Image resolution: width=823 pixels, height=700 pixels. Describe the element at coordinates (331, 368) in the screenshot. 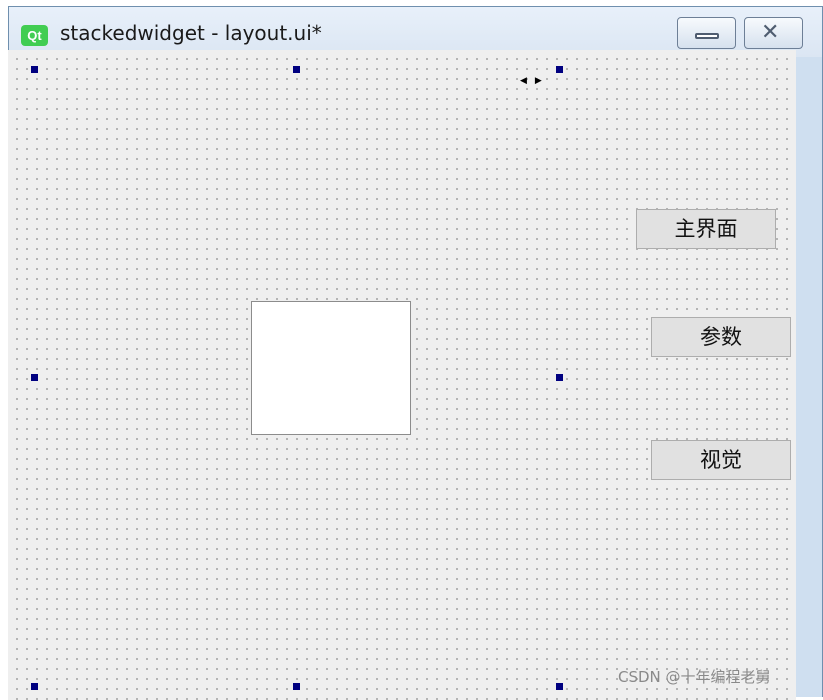

I see `stacked-widget-page-frame` at that location.